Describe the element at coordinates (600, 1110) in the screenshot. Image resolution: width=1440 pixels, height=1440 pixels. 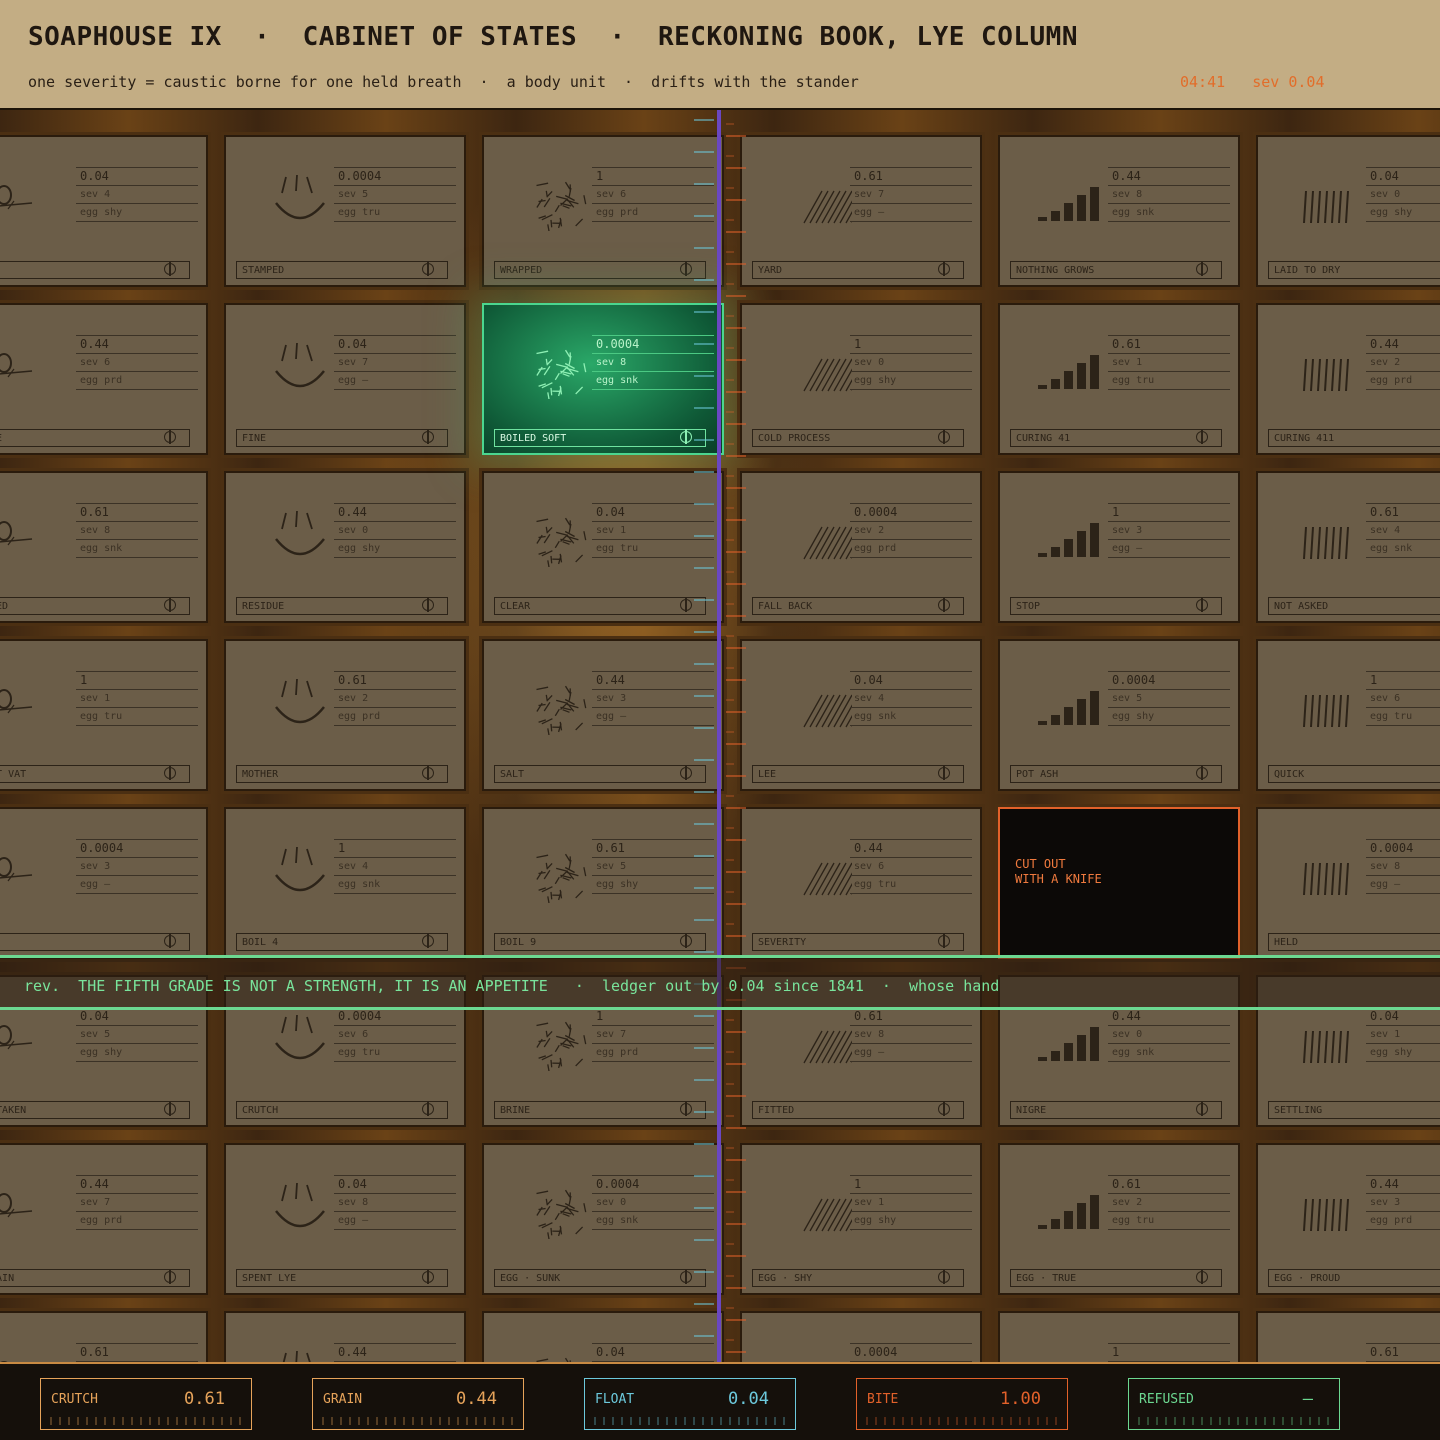
I see `tile-label: BRINE` at that location.